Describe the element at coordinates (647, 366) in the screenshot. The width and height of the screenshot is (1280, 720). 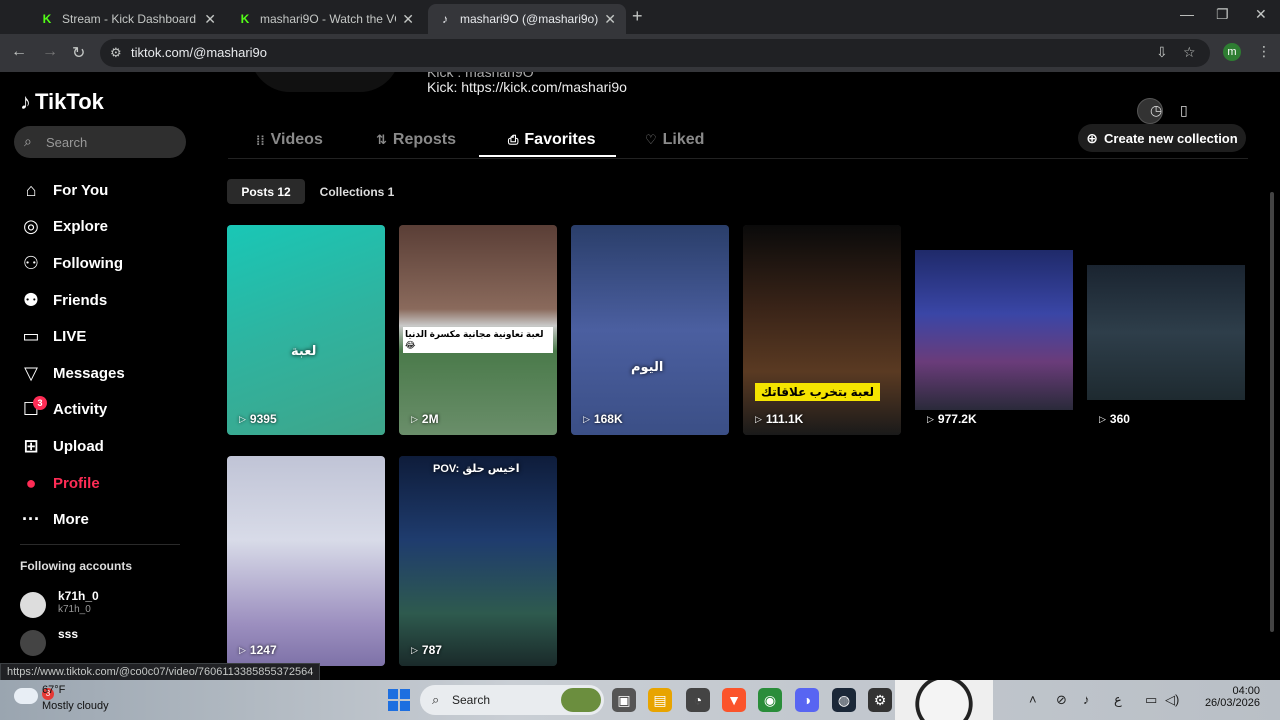
I see `video-caption: اليوم` at that location.